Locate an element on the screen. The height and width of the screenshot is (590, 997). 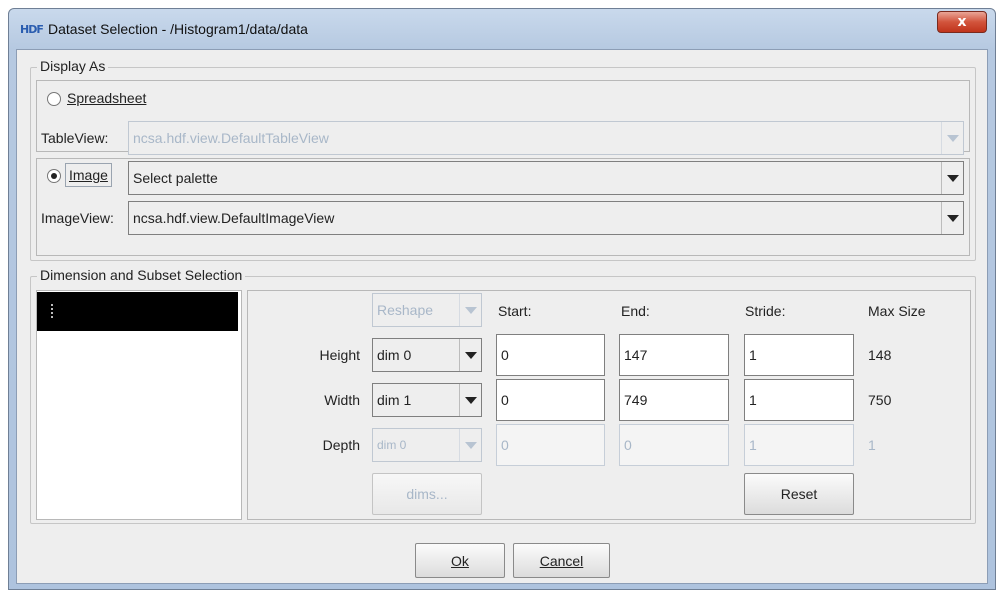
width-dim-select: dim 1 is located at coordinates (427, 400).